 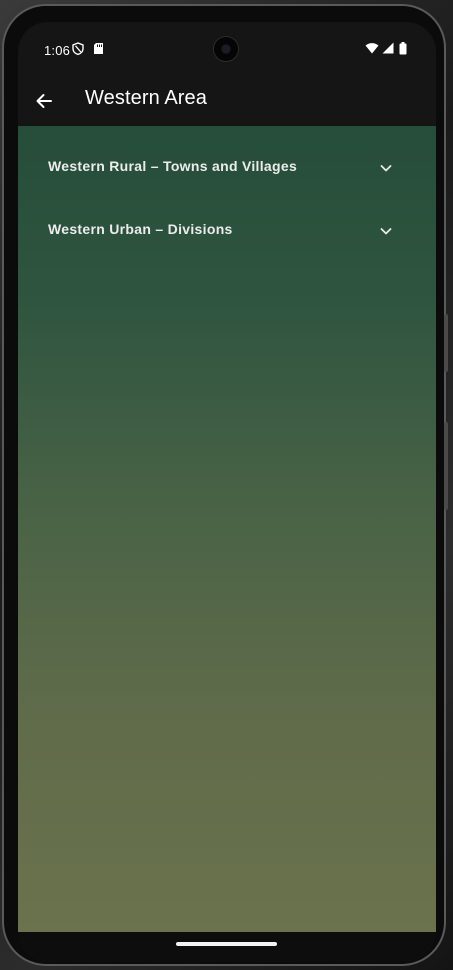 I want to click on cellular-signal-icon, so click(x=388, y=48).